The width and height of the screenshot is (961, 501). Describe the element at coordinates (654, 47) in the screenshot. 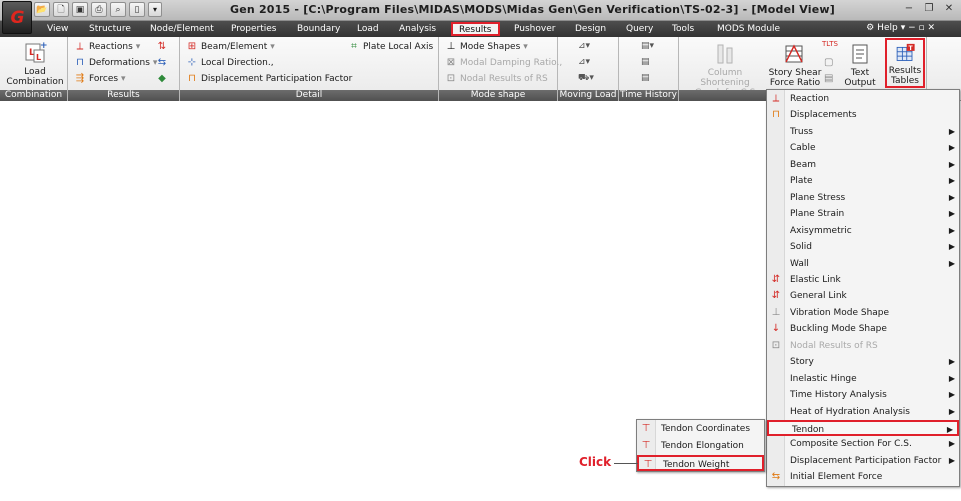

I see `time-history-graph-icon: ▤▾` at that location.